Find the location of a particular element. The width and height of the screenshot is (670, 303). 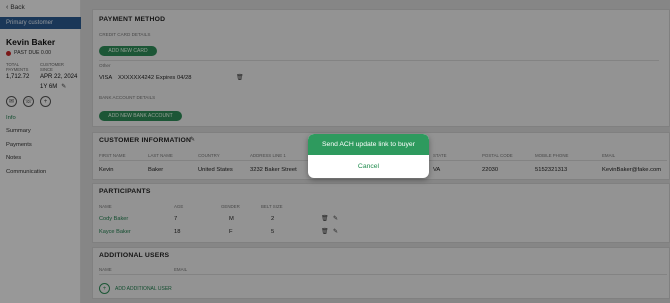

send-ach-link-button: Send ACH update link to buyer is located at coordinates (368, 144).